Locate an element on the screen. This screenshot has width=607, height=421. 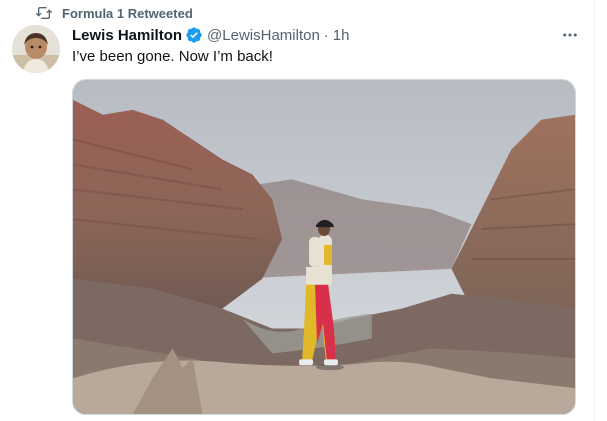
retweet-icon is located at coordinates (44, 13).